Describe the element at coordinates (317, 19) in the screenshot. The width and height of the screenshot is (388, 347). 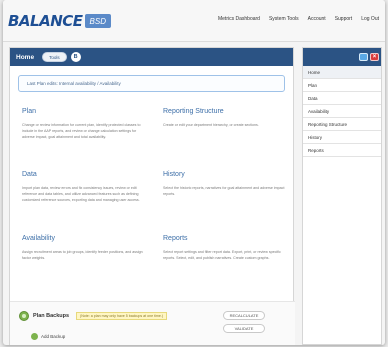
I see `nav-account: Account` at that location.